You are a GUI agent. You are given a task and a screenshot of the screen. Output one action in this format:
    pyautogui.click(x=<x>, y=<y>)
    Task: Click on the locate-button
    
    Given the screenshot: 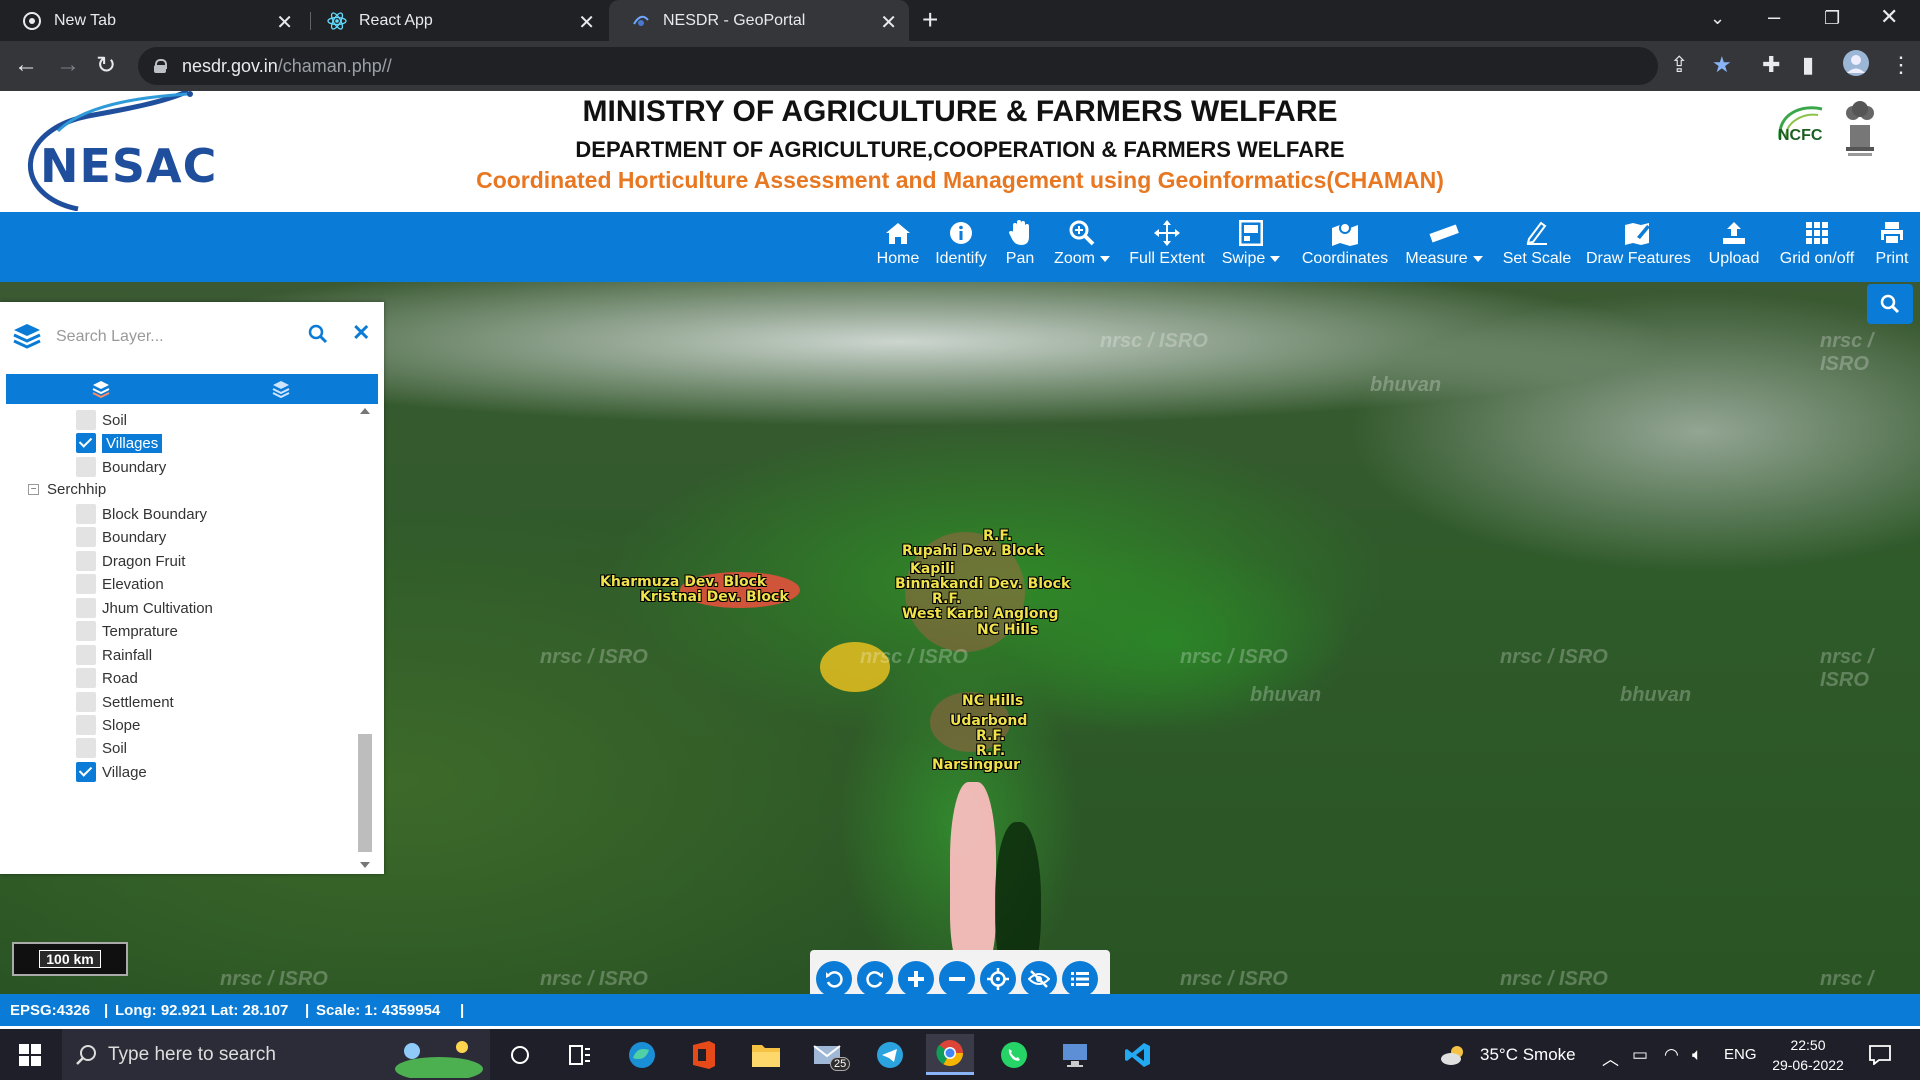 What is the action you would take?
    pyautogui.click(x=998, y=979)
    